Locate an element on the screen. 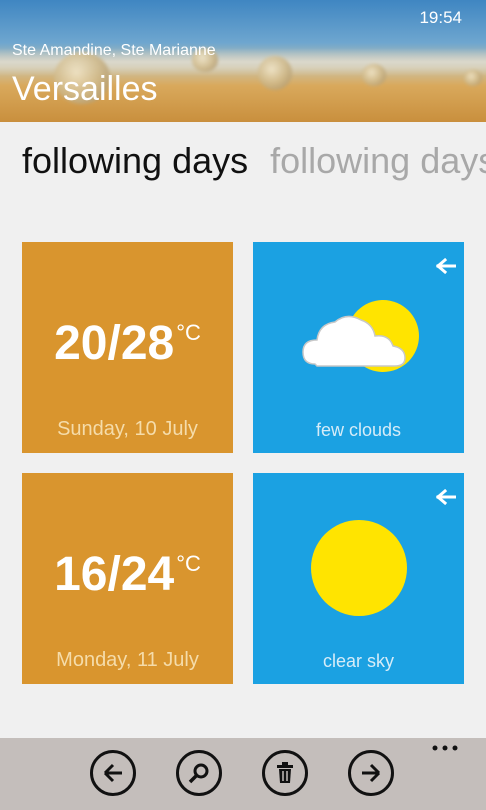 Image resolution: width=486 pixels, height=810 pixels. delete-icon is located at coordinates (285, 772).